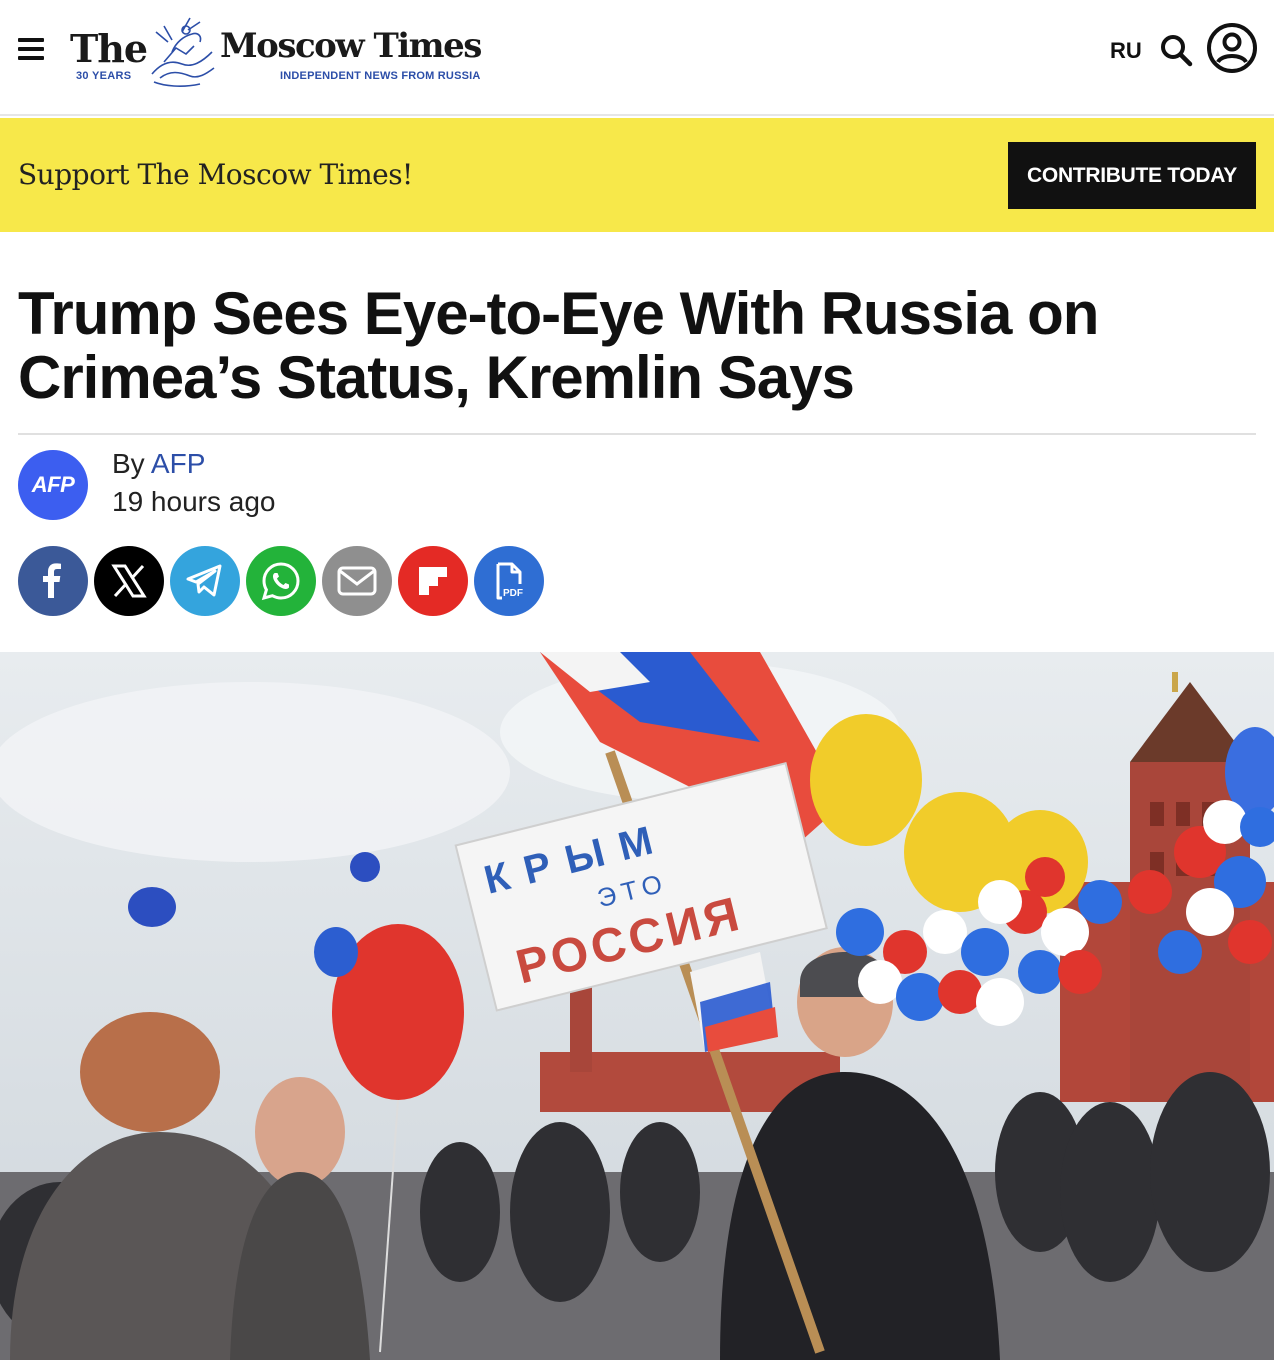 The width and height of the screenshot is (1274, 1360). Describe the element at coordinates (128, 463) in the screenshot. I see `byline-prefix: By` at that location.